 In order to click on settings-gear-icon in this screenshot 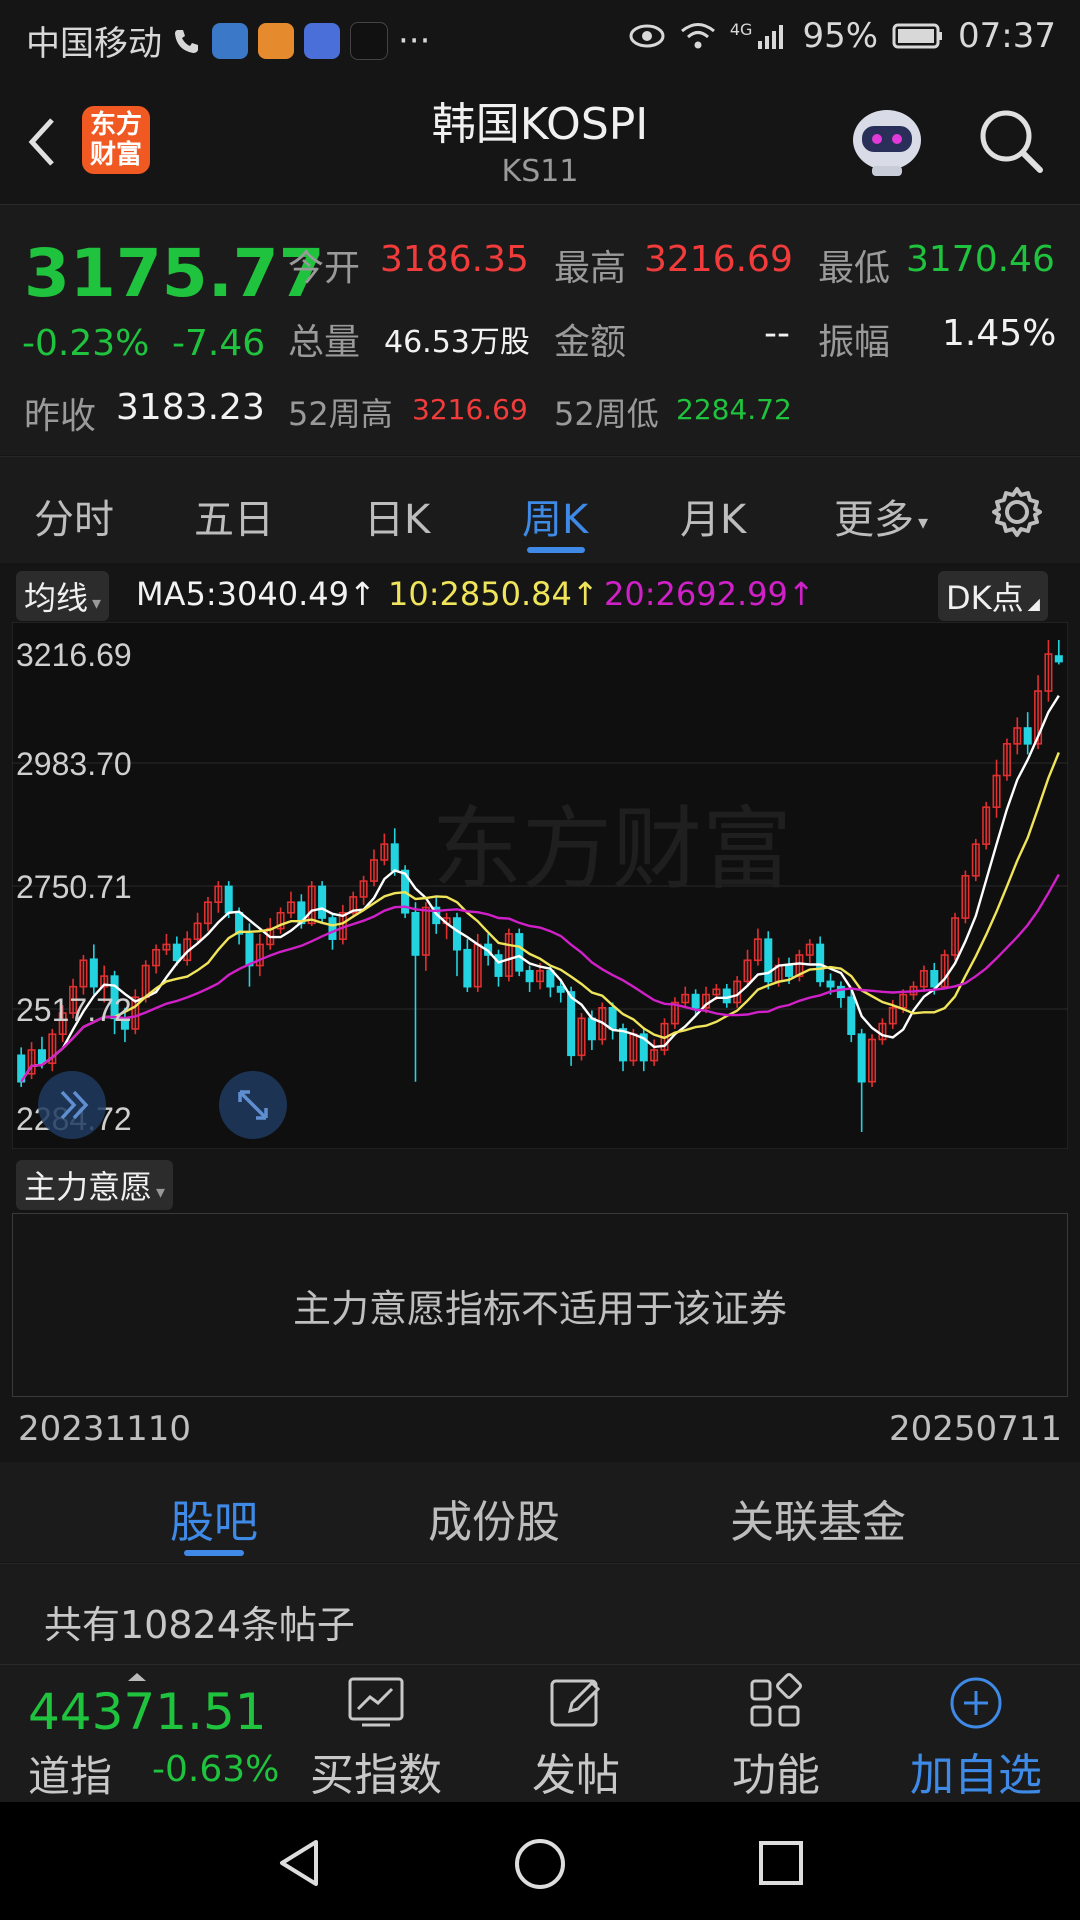, I will do `click(1017, 512)`.